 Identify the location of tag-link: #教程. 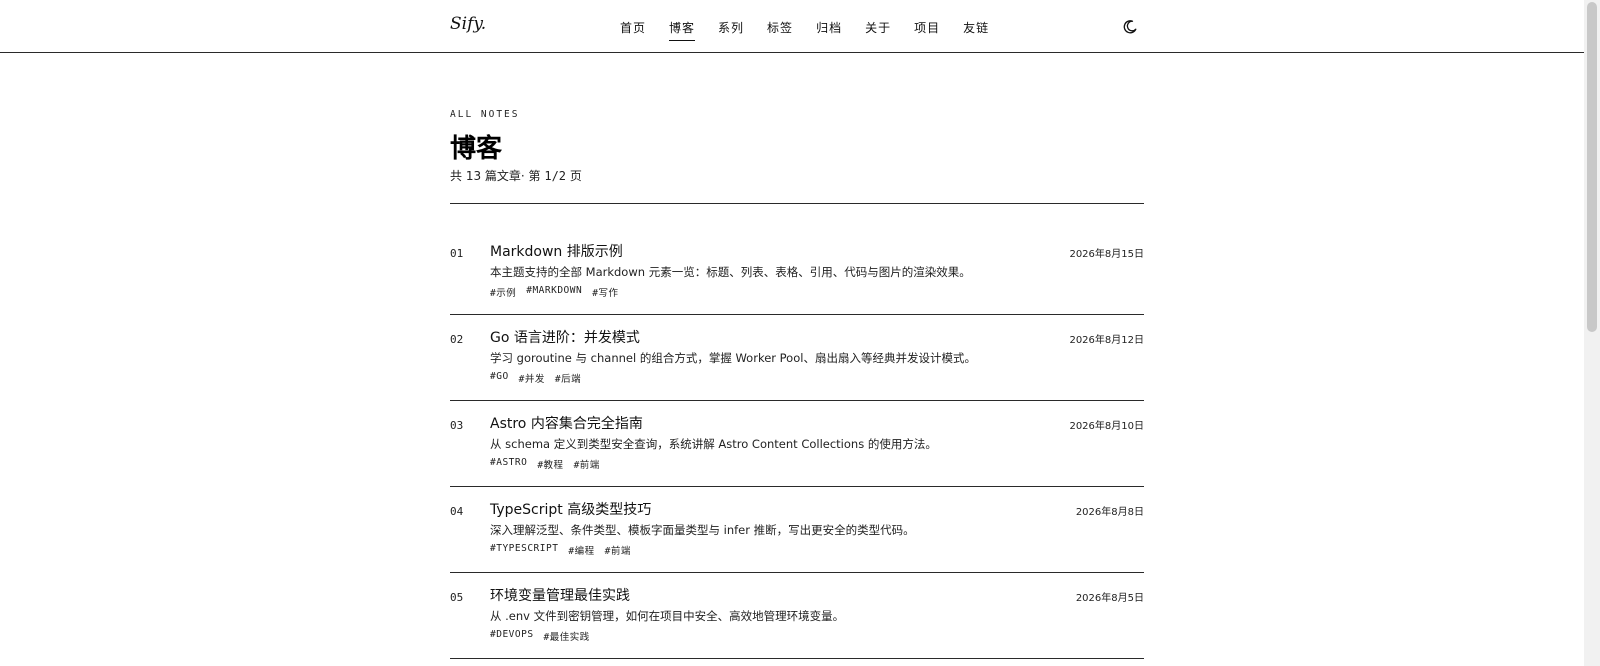
(550, 464).